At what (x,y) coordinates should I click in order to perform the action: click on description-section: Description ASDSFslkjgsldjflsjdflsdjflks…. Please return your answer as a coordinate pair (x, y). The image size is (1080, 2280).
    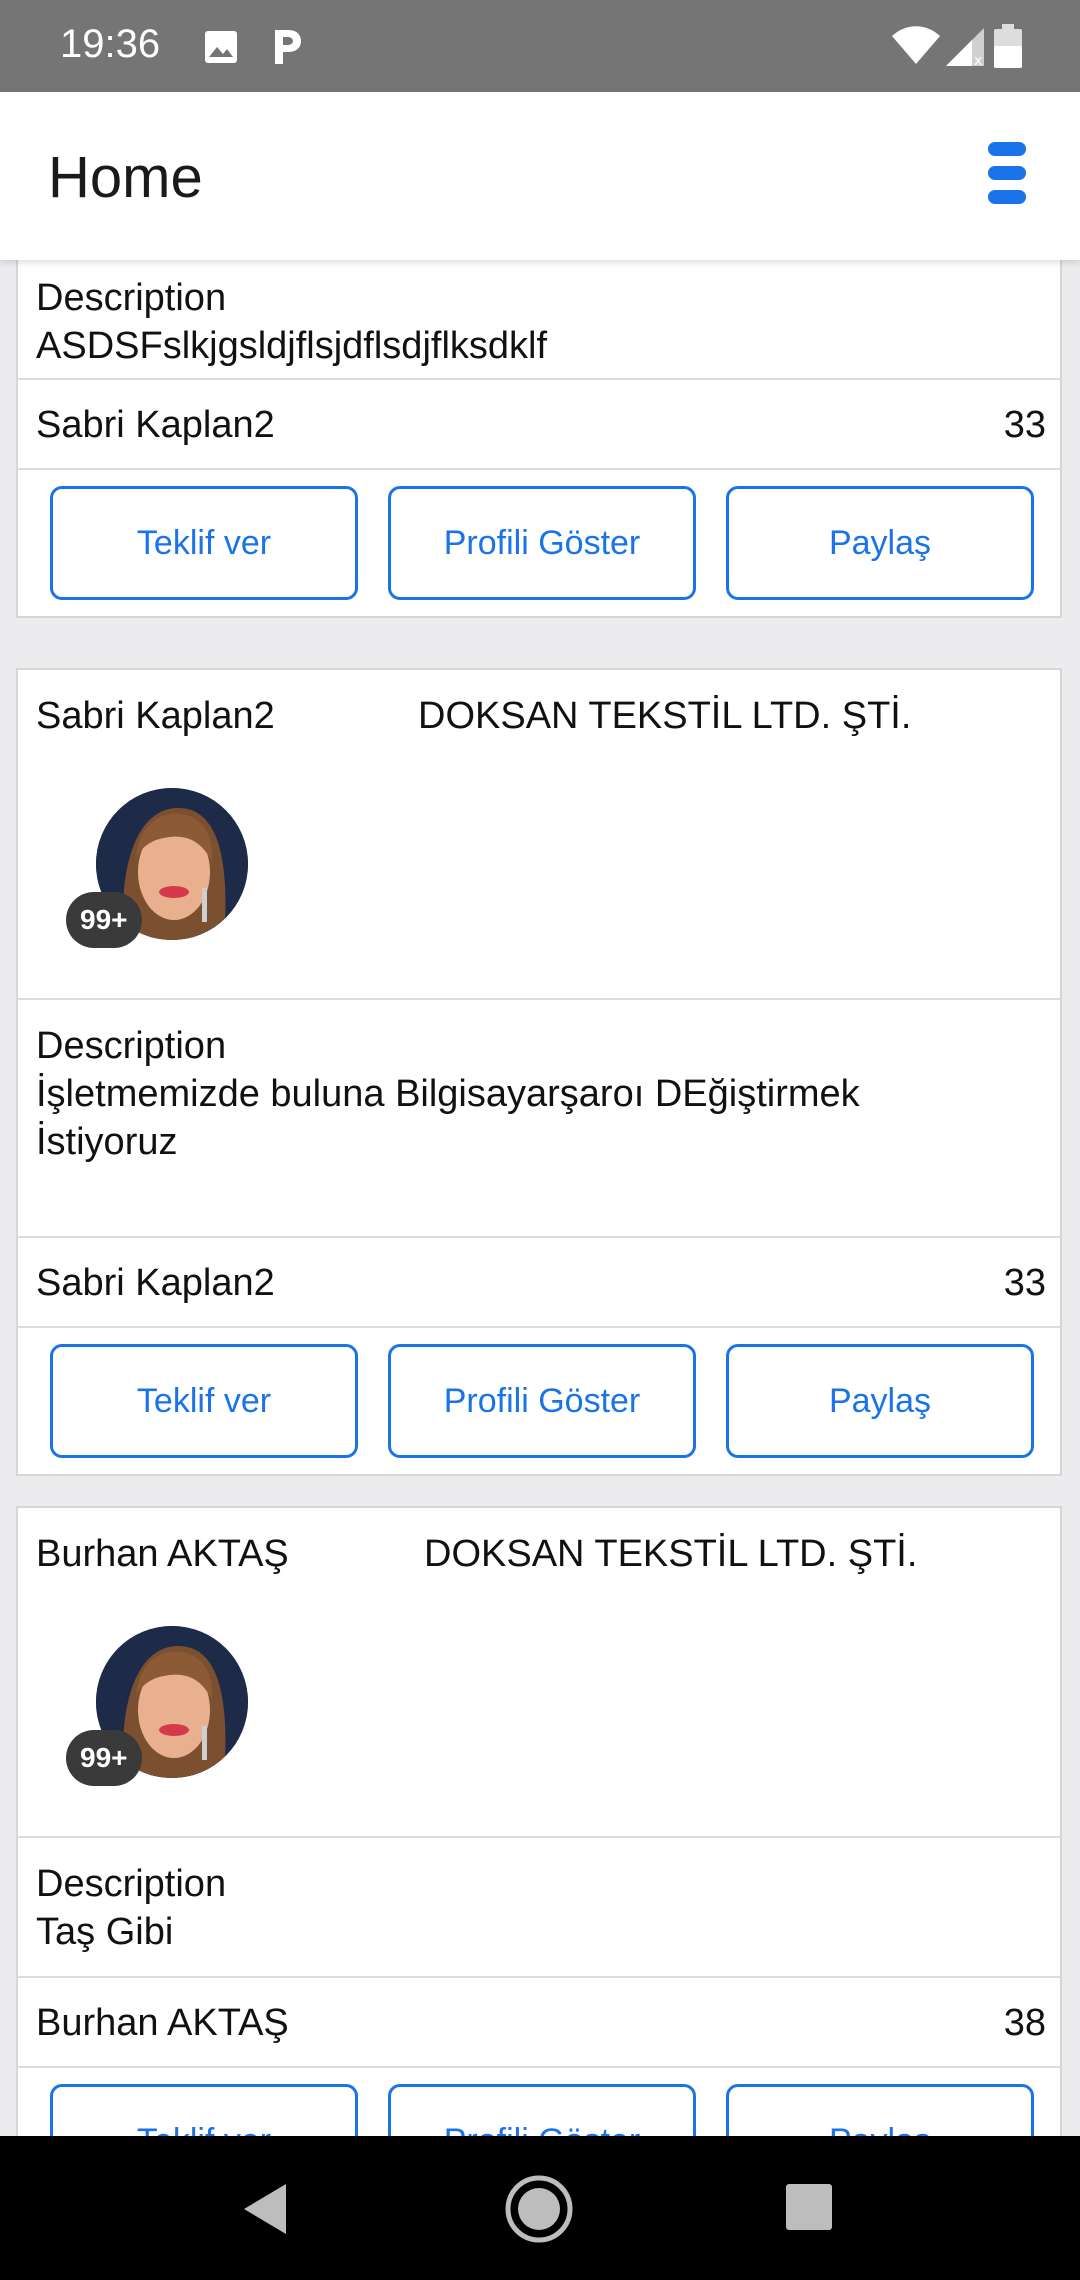
    Looking at the image, I should click on (539, 320).